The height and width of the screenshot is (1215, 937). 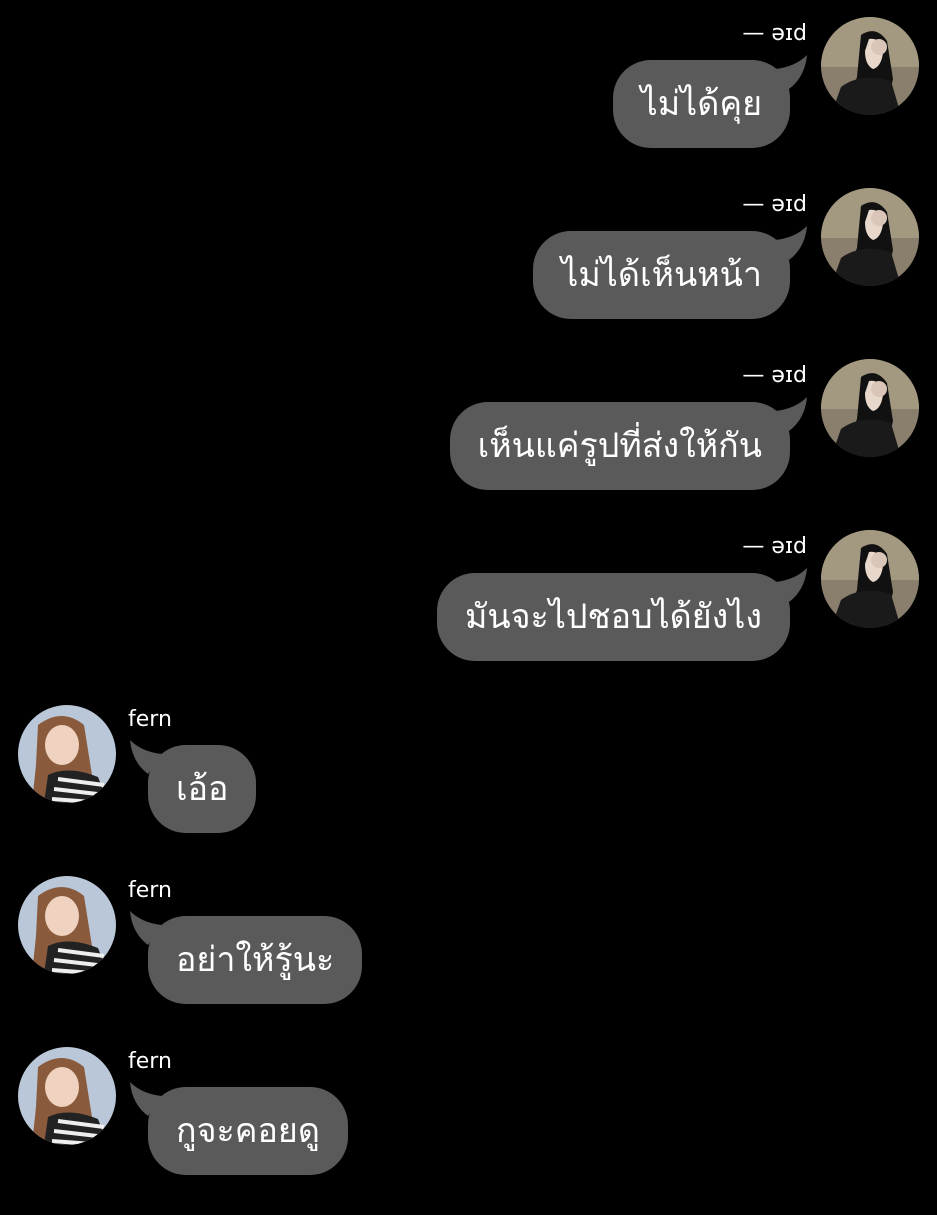 What do you see at coordinates (468, 958) in the screenshot?
I see `message-row: fern อย่าให้รู้นะ` at bounding box center [468, 958].